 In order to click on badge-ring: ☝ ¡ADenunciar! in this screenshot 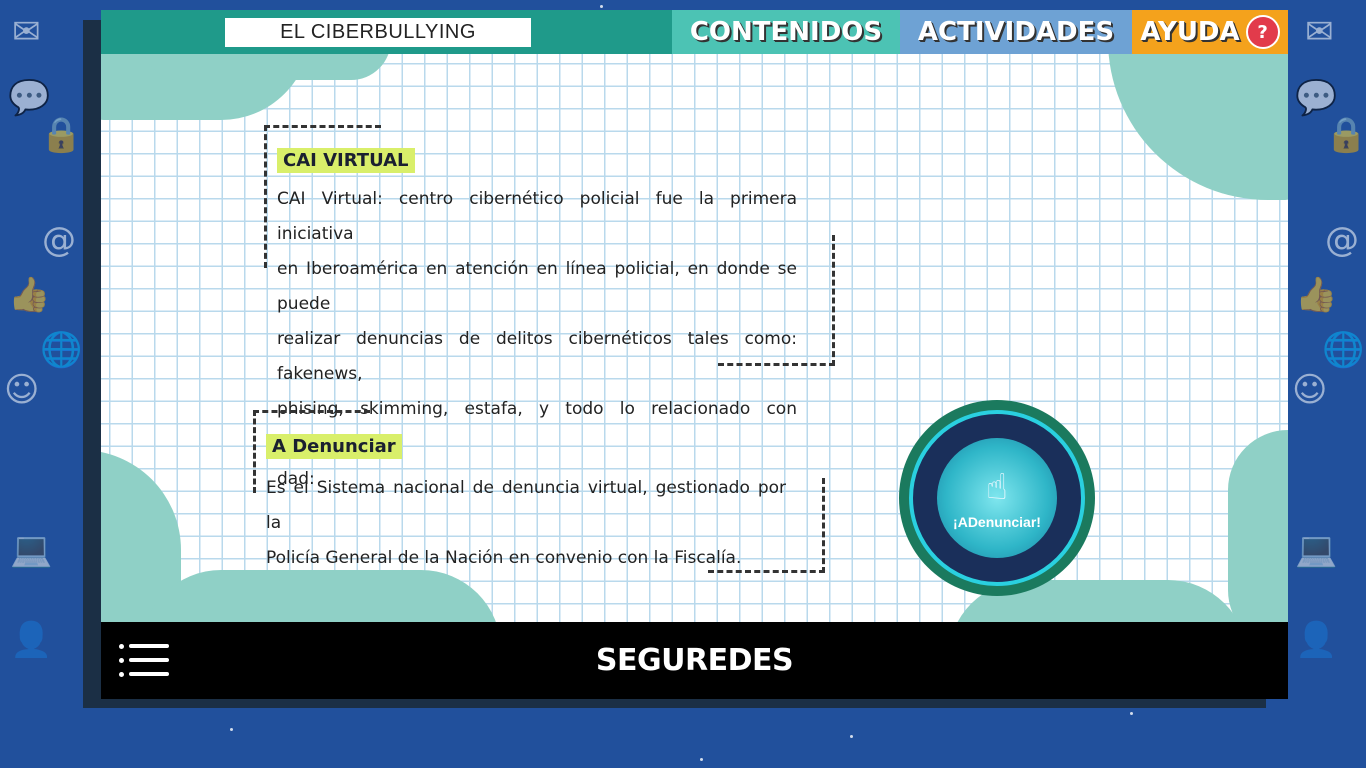, I will do `click(997, 498)`.